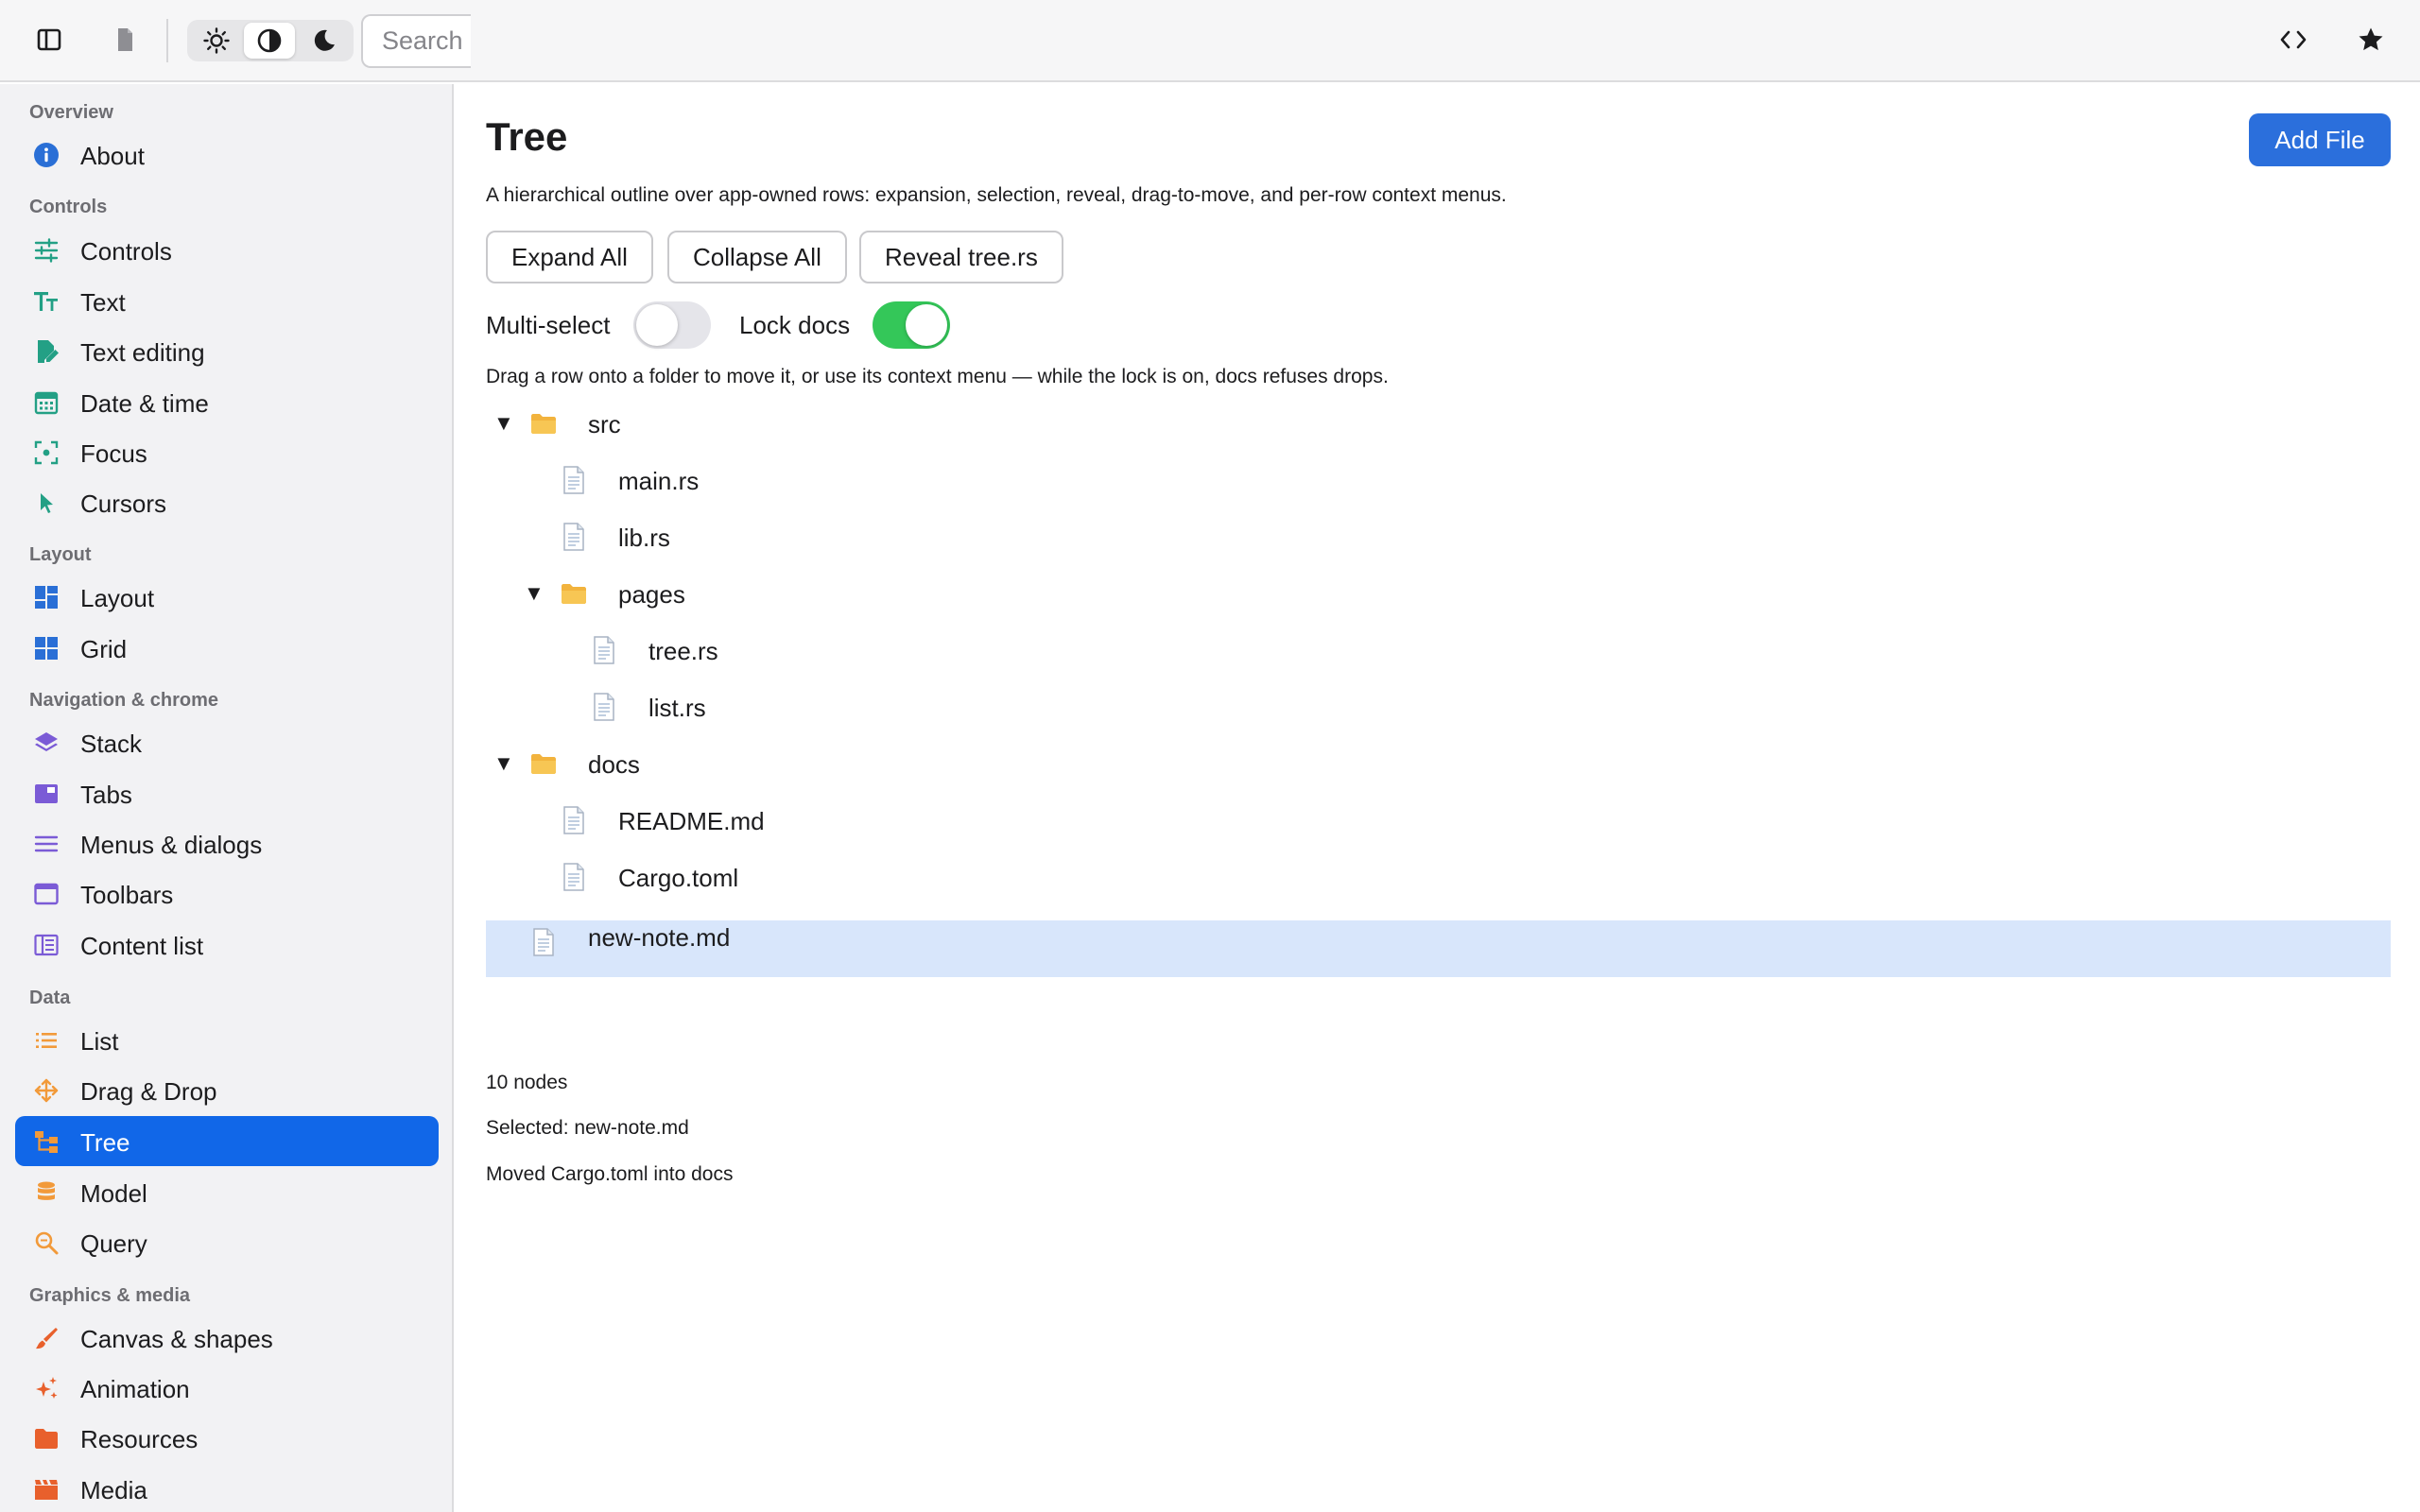  What do you see at coordinates (106, 795) in the screenshot?
I see `sidebar-item-label: Tabs` at bounding box center [106, 795].